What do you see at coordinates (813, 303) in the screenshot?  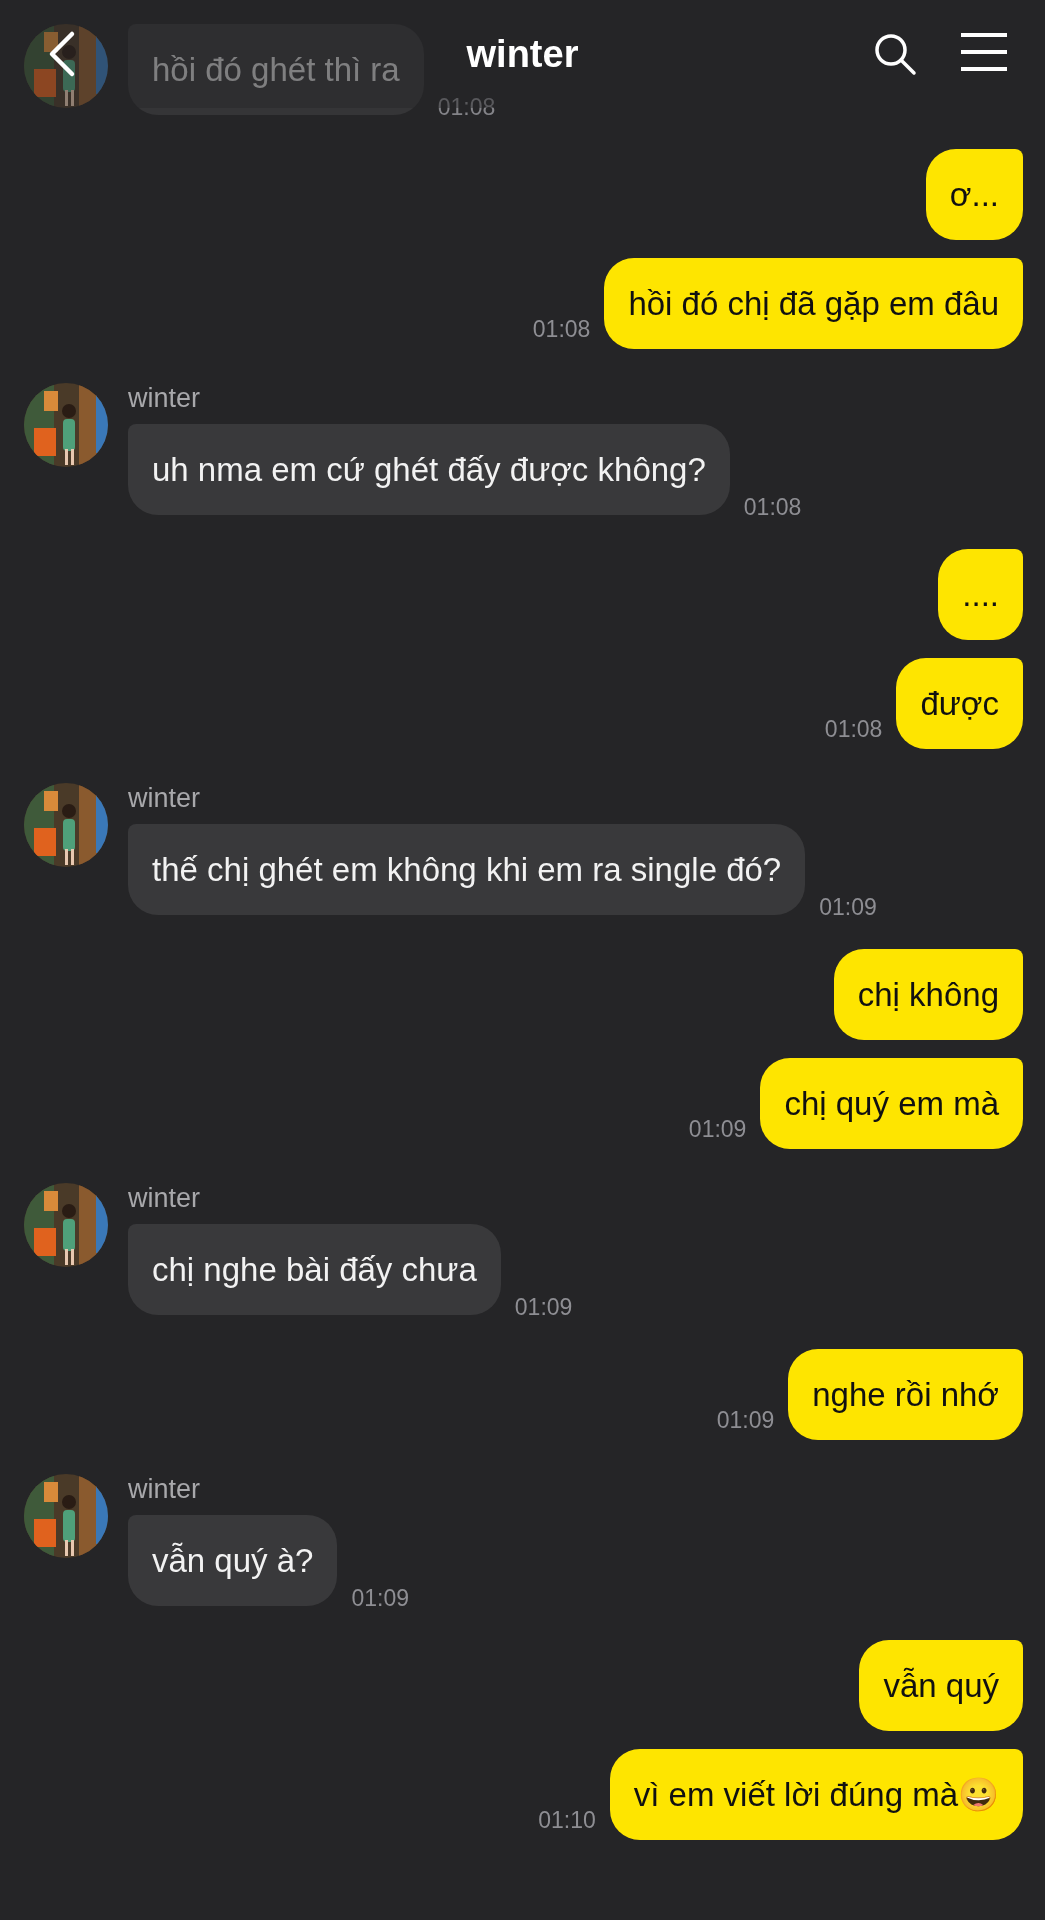 I see `message-bubble: hồi đó chị đã gặp em đâu` at bounding box center [813, 303].